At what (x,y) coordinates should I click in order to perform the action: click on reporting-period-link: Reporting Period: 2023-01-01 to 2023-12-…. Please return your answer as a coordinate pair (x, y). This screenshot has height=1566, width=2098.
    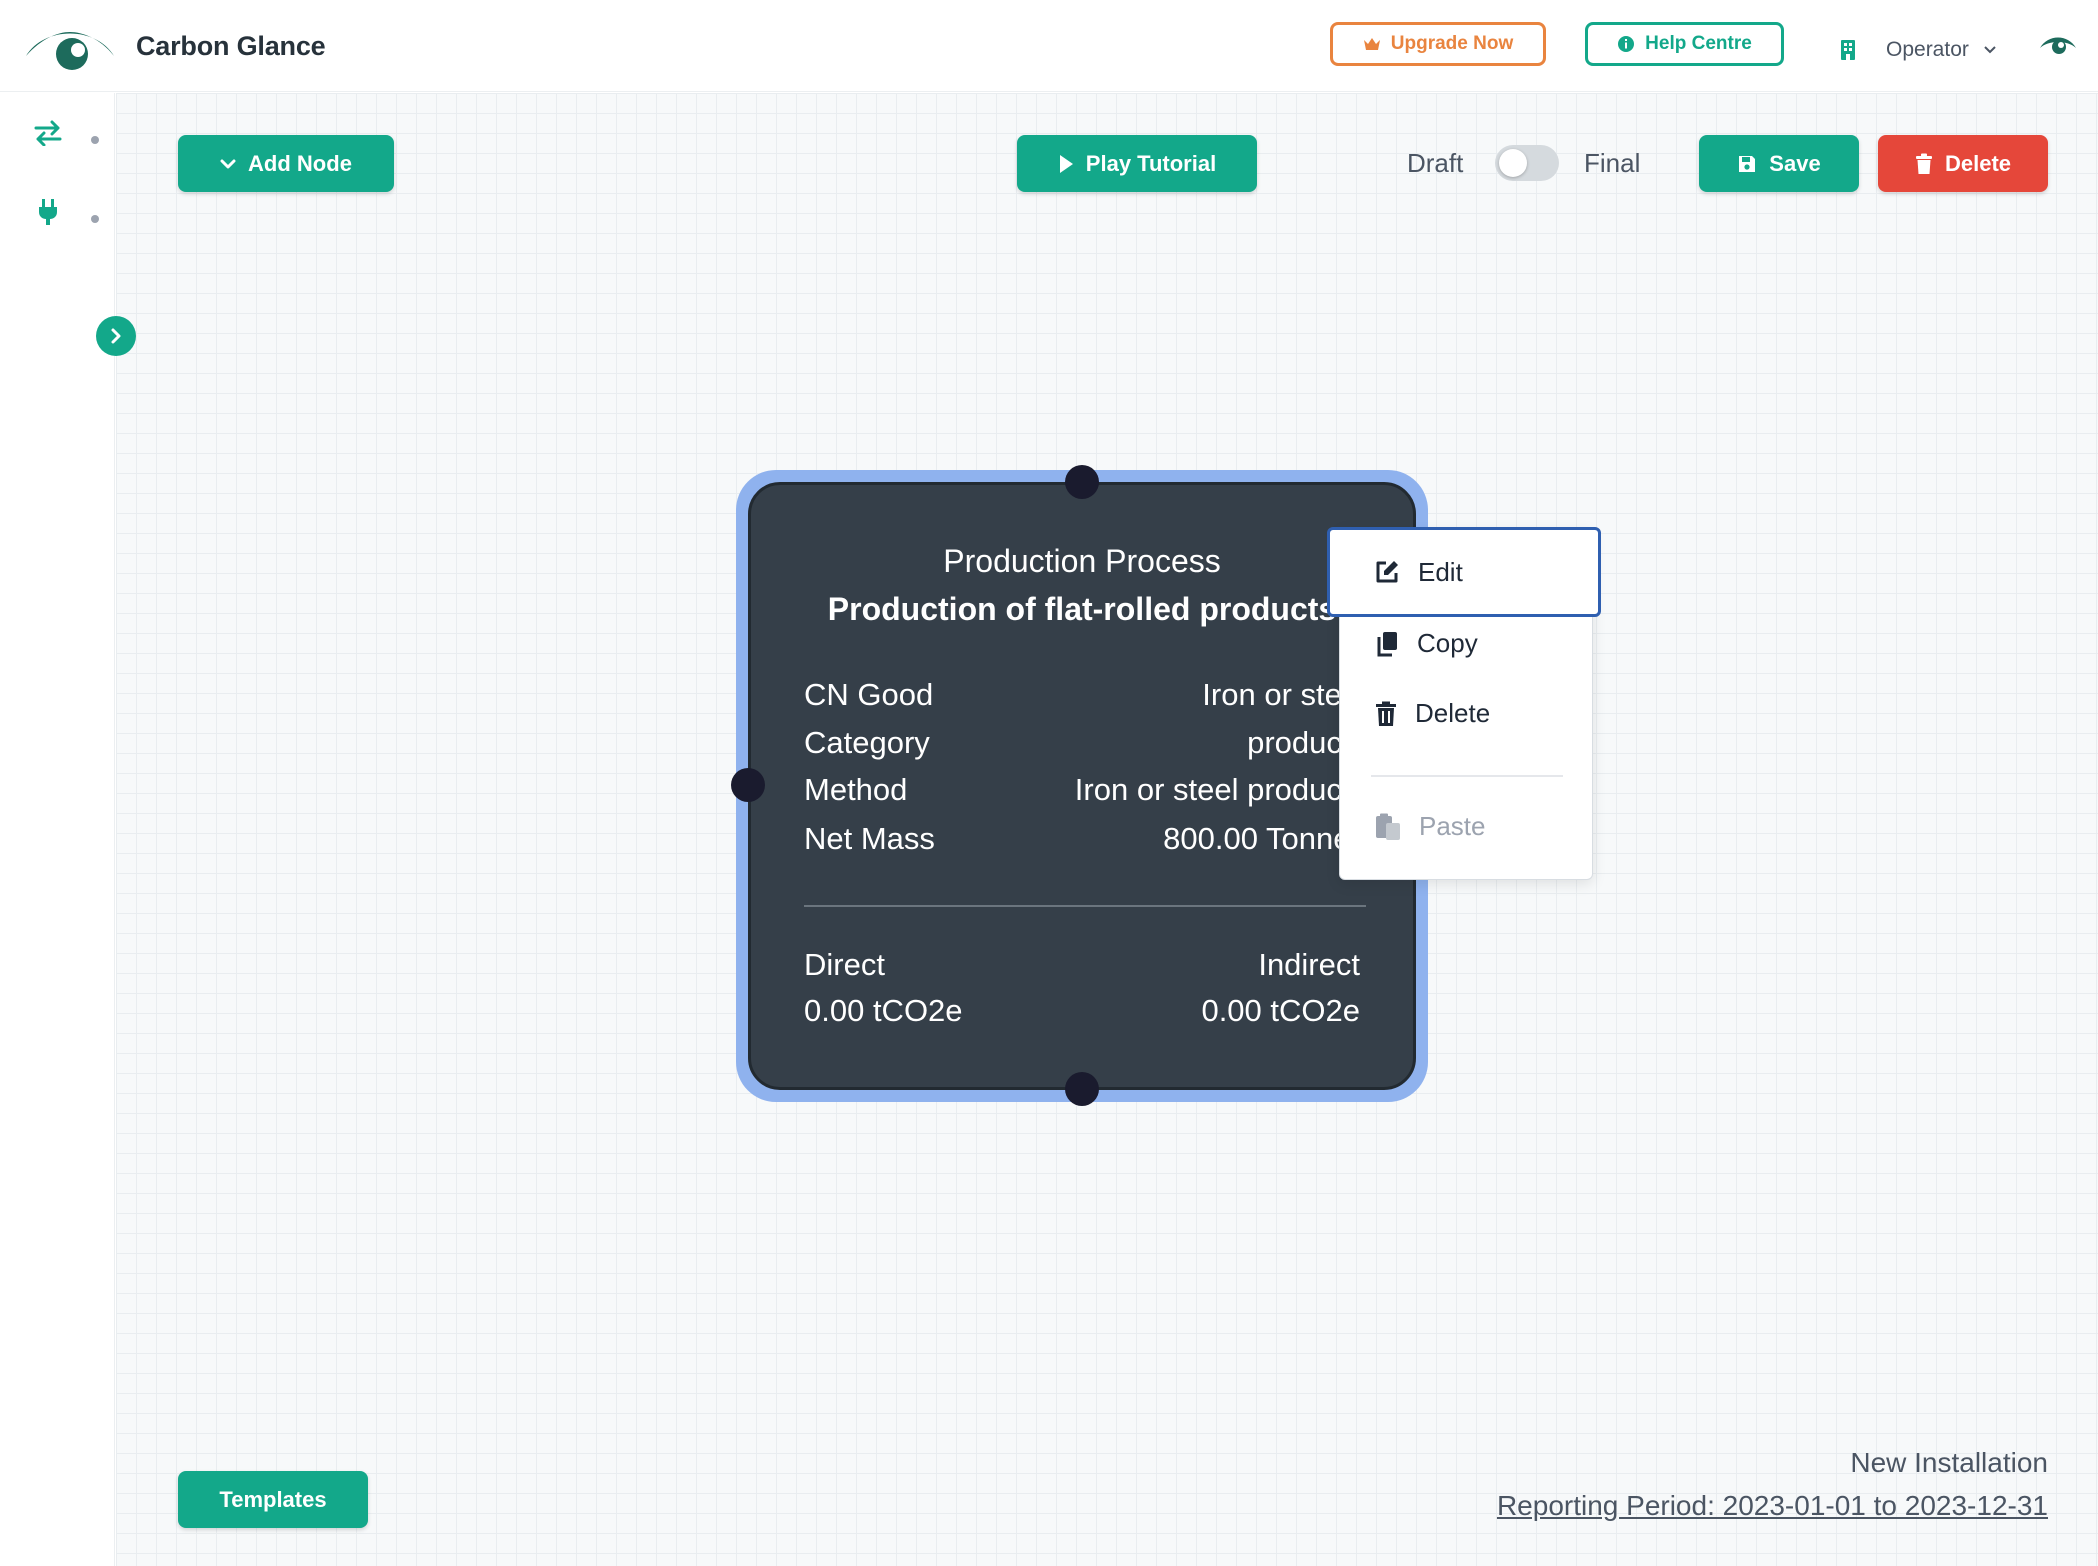
    Looking at the image, I should click on (1772, 1506).